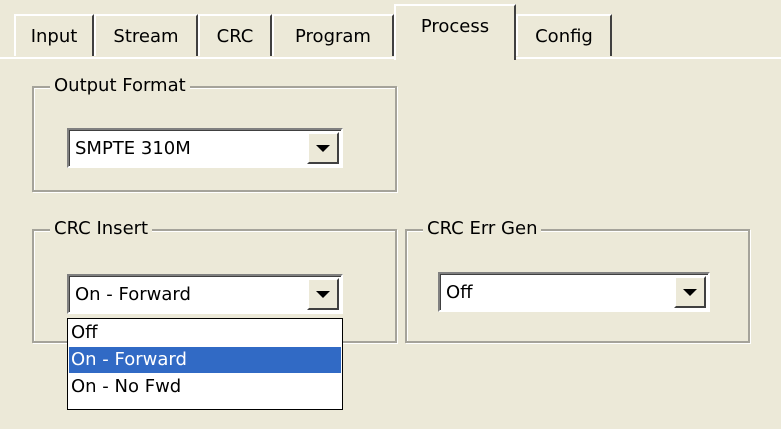 The width and height of the screenshot is (781, 429). Describe the element at coordinates (205, 360) in the screenshot. I see `crc-insert-option-on-forward: On - Forward` at that location.